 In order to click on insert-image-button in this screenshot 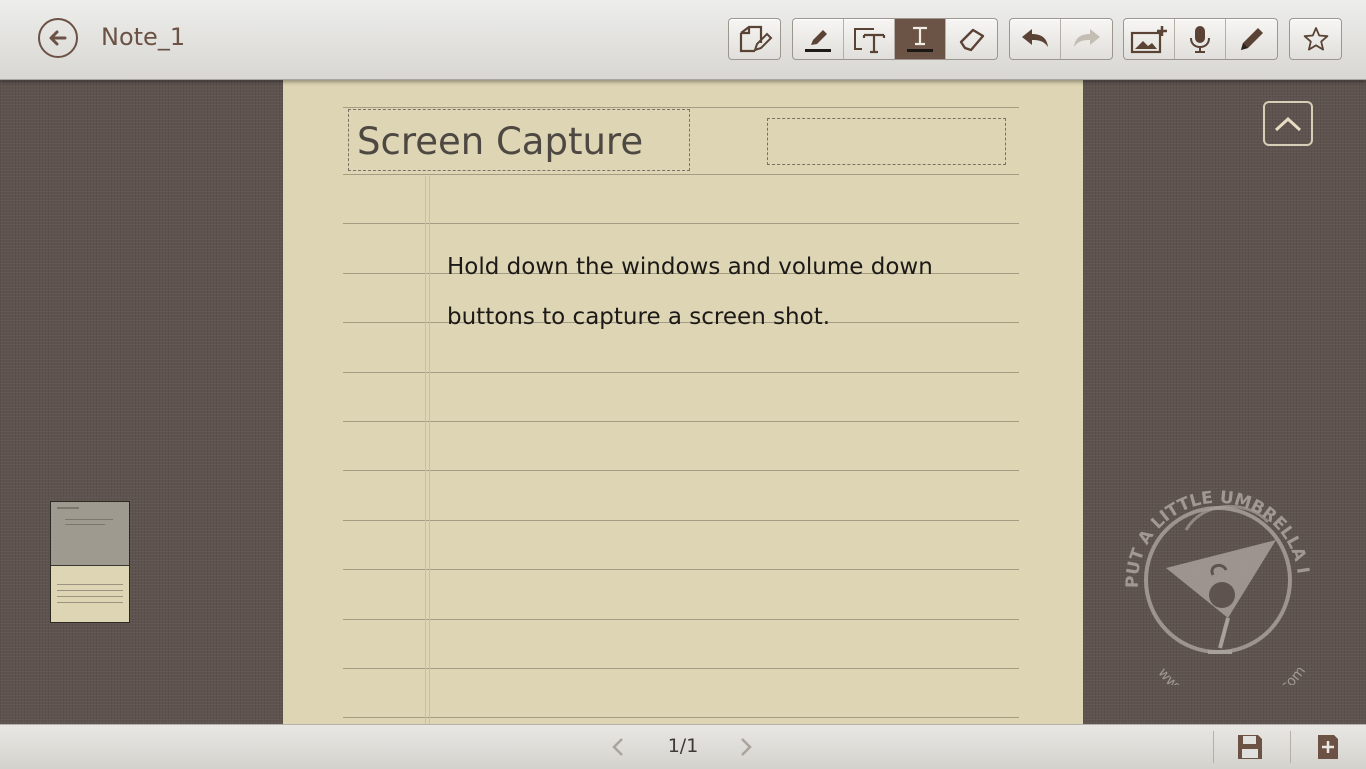, I will do `click(1149, 39)`.